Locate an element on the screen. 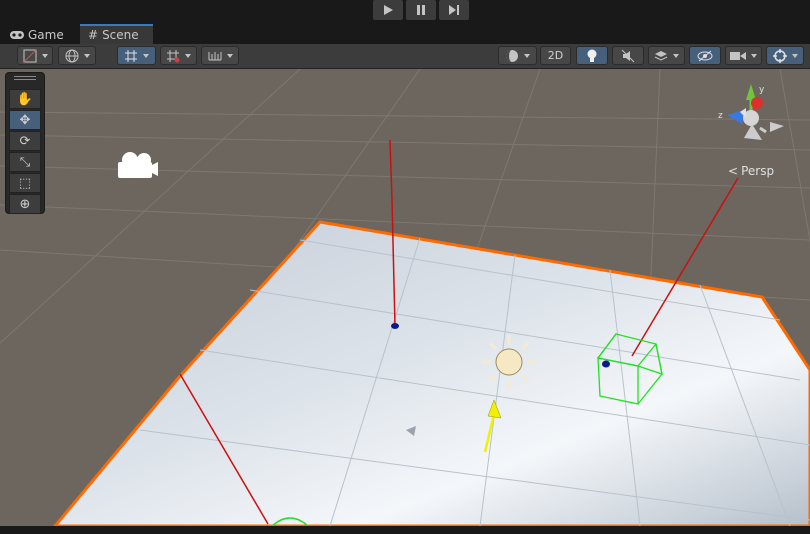 Image resolution: width=810 pixels, height=534 pixels. projection-toggle: < Persp is located at coordinates (751, 171).